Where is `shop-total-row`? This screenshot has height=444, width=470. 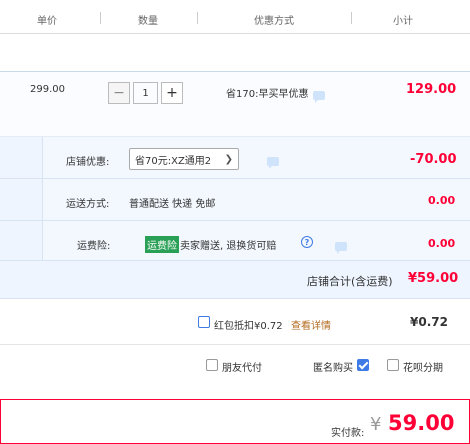
shop-total-row is located at coordinates (235, 279).